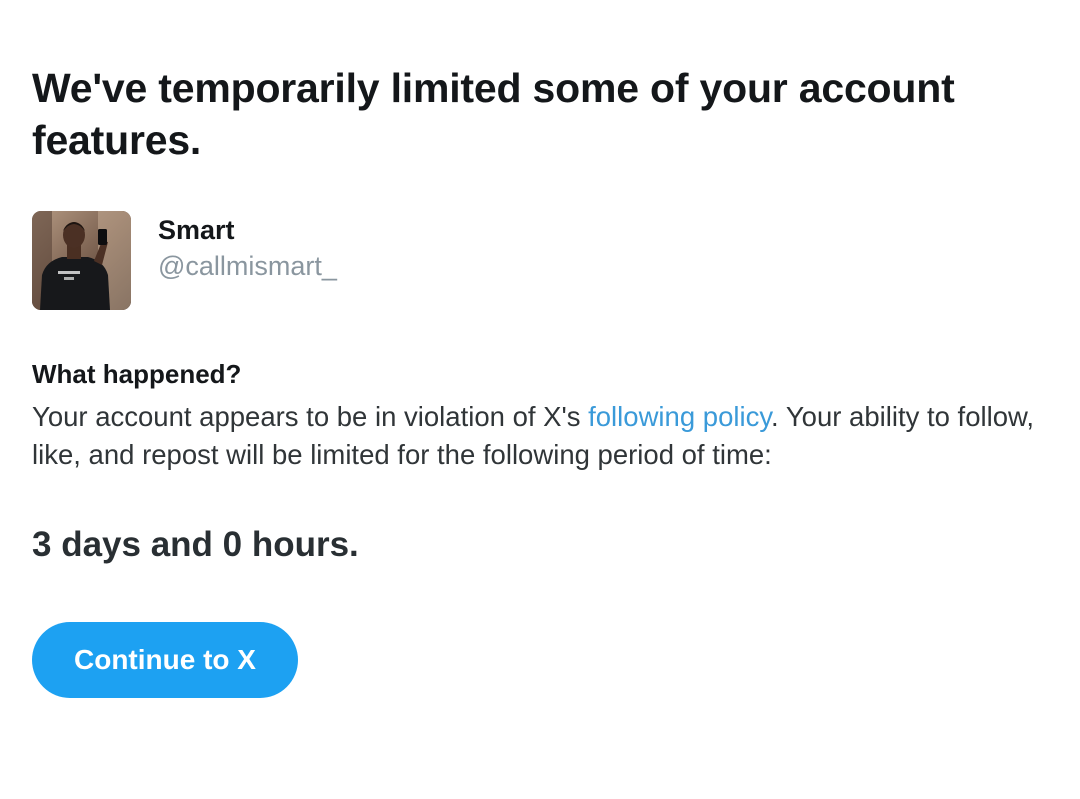 The width and height of the screenshot is (1080, 799). Describe the element at coordinates (679, 416) in the screenshot. I see `following-policy-link: following policy` at that location.